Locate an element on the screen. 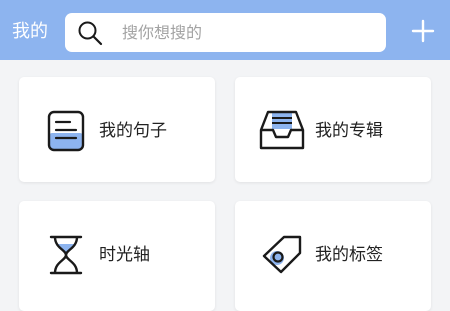 The height and width of the screenshot is (311, 450). search-bar: 搜你想搜的 is located at coordinates (225, 32).